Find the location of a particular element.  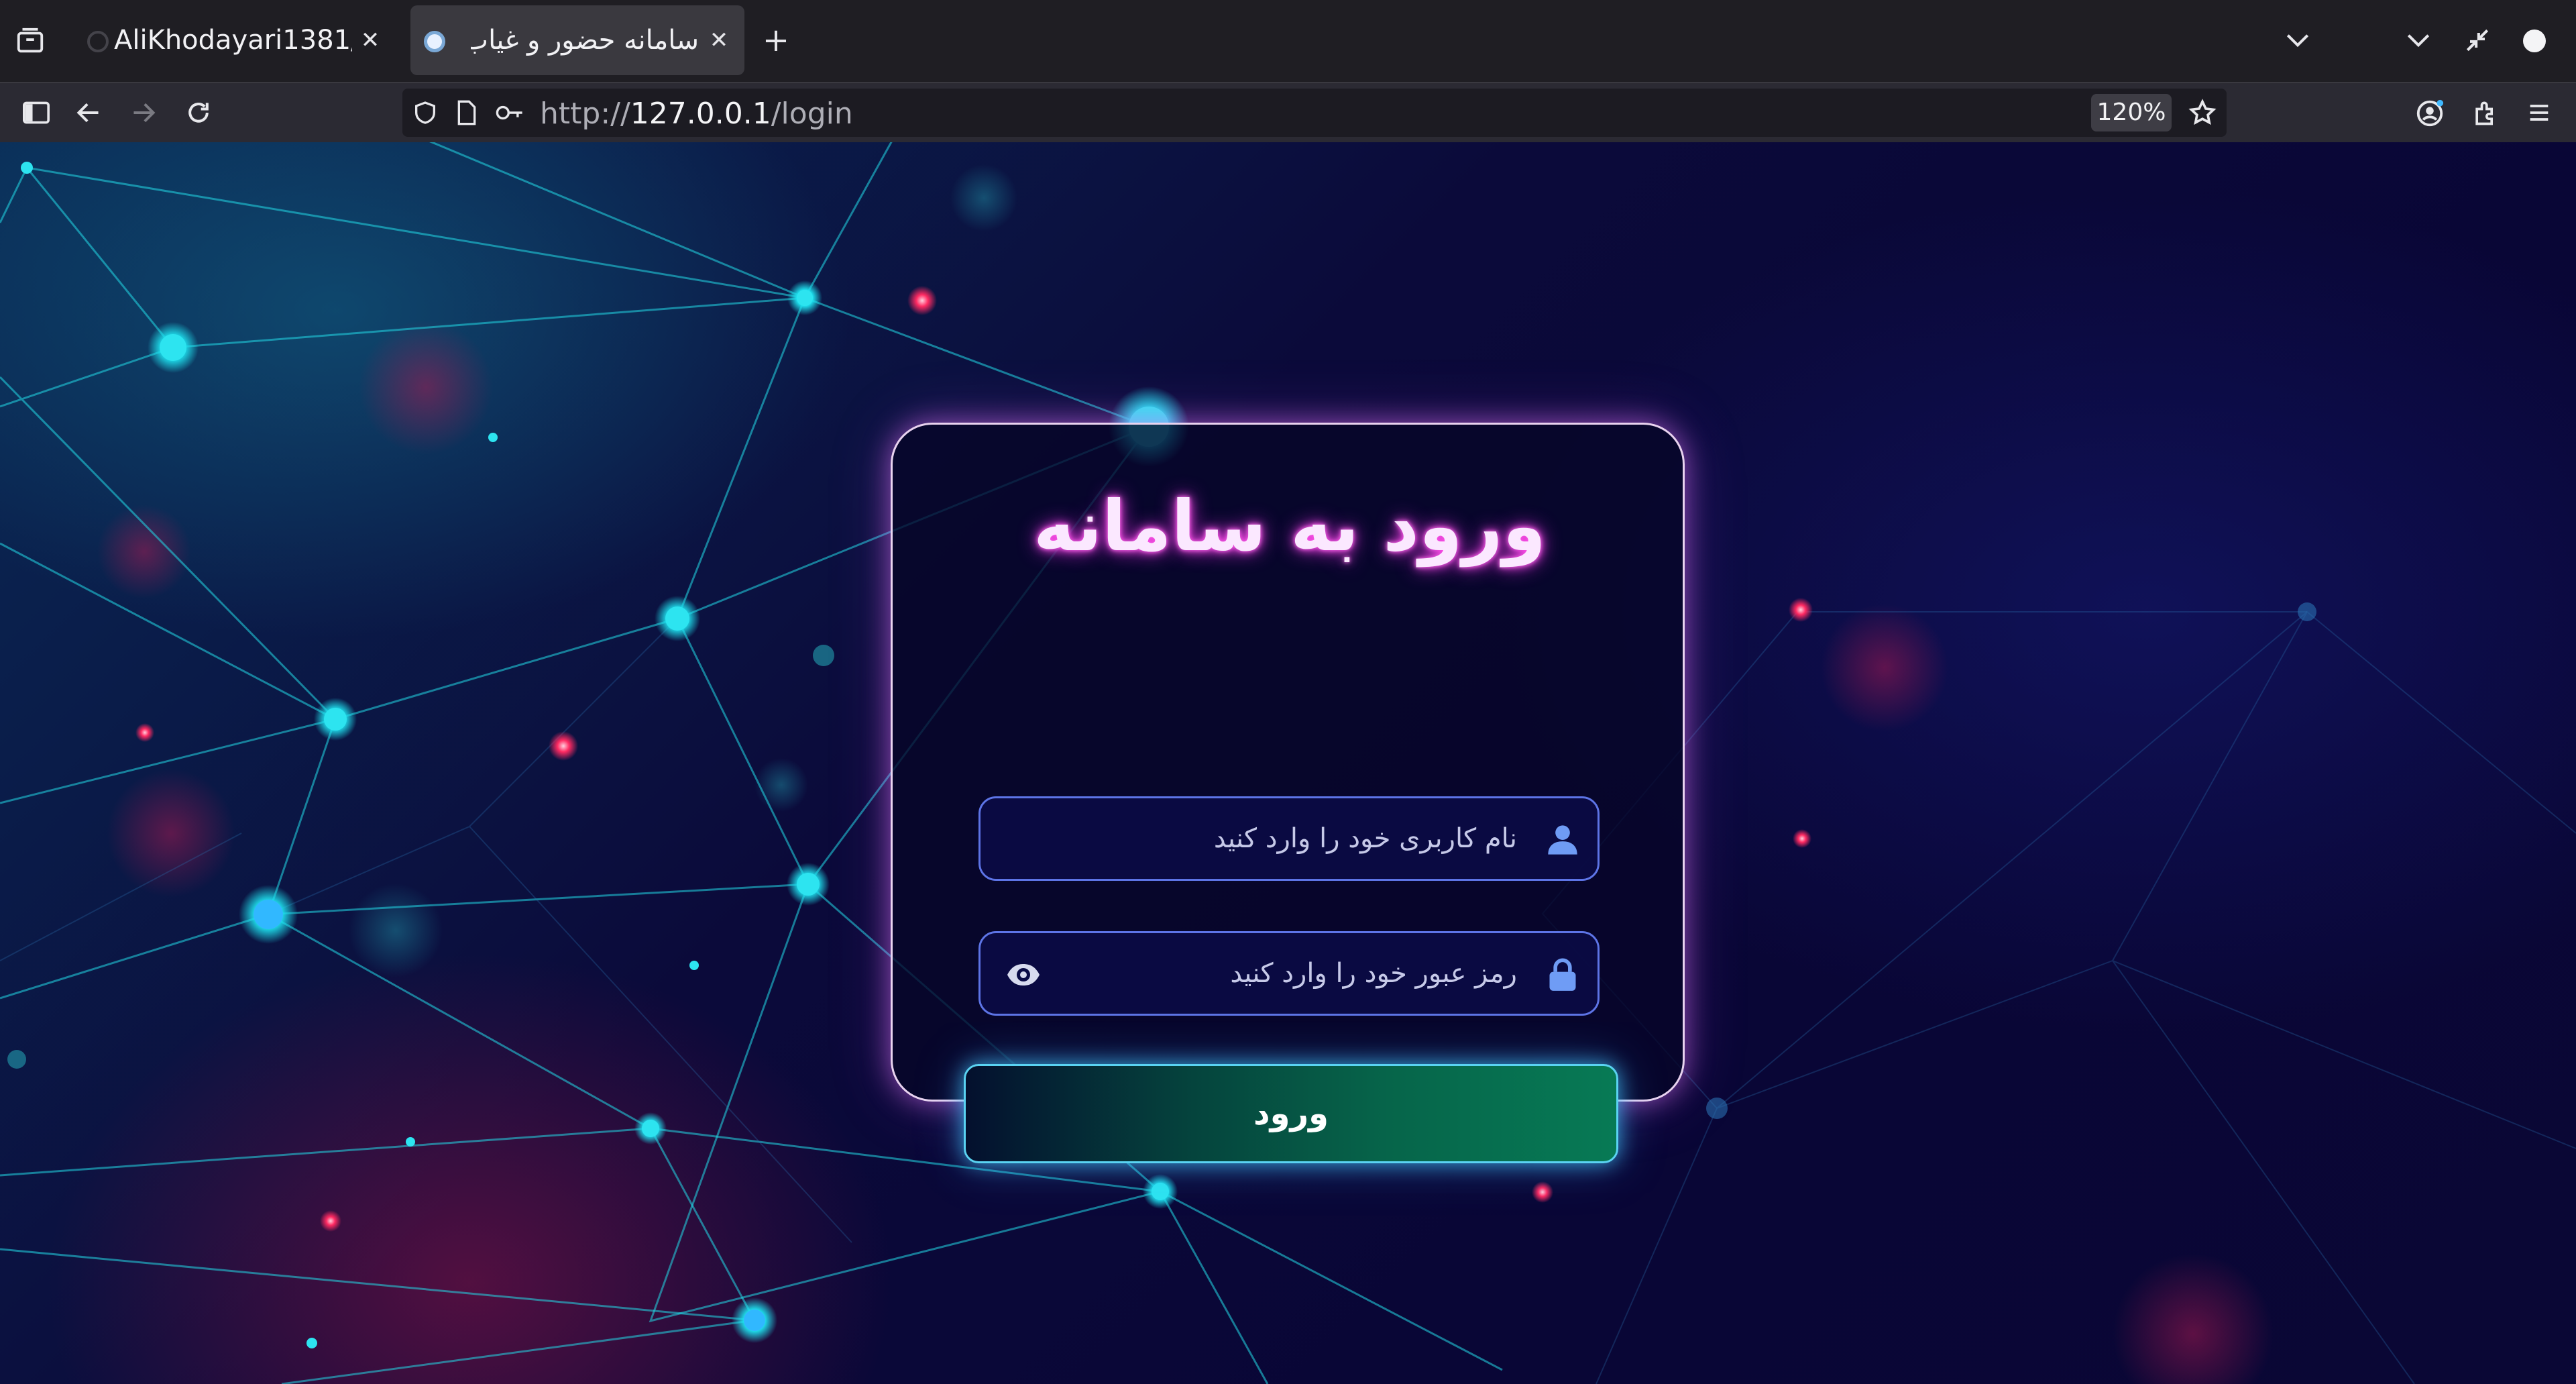

username-field is located at coordinates (1289, 838).